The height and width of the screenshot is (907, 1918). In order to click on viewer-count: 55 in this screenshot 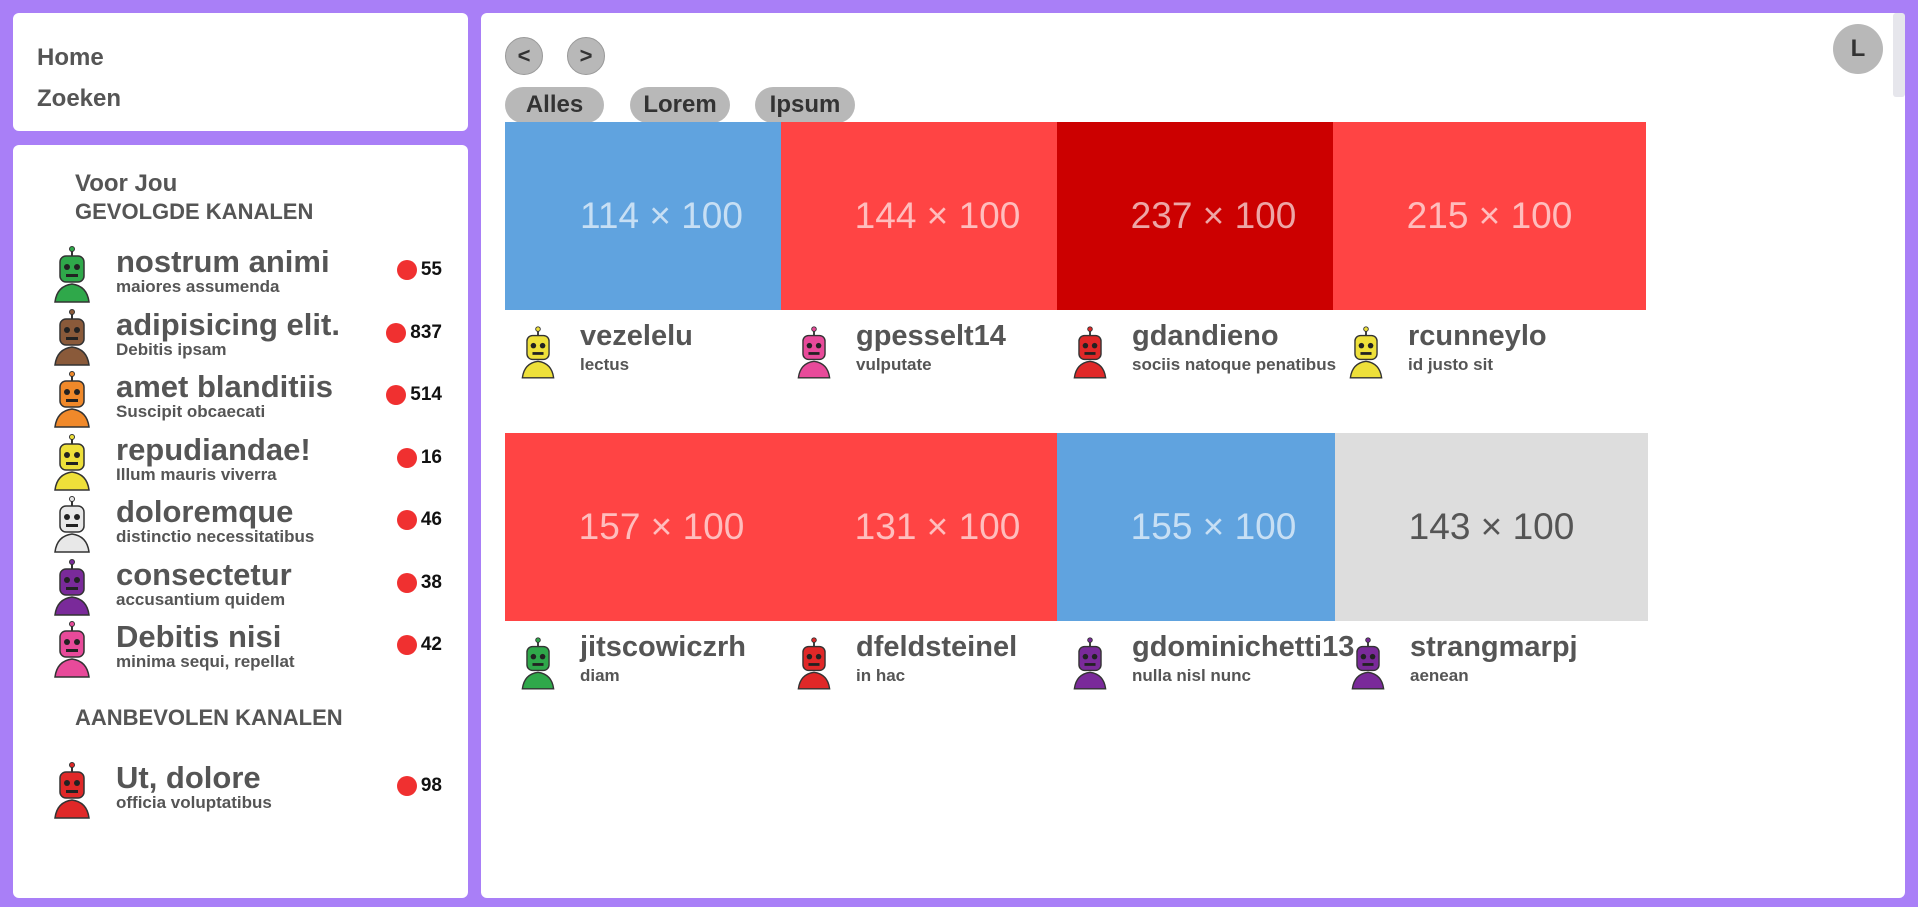, I will do `click(419, 270)`.